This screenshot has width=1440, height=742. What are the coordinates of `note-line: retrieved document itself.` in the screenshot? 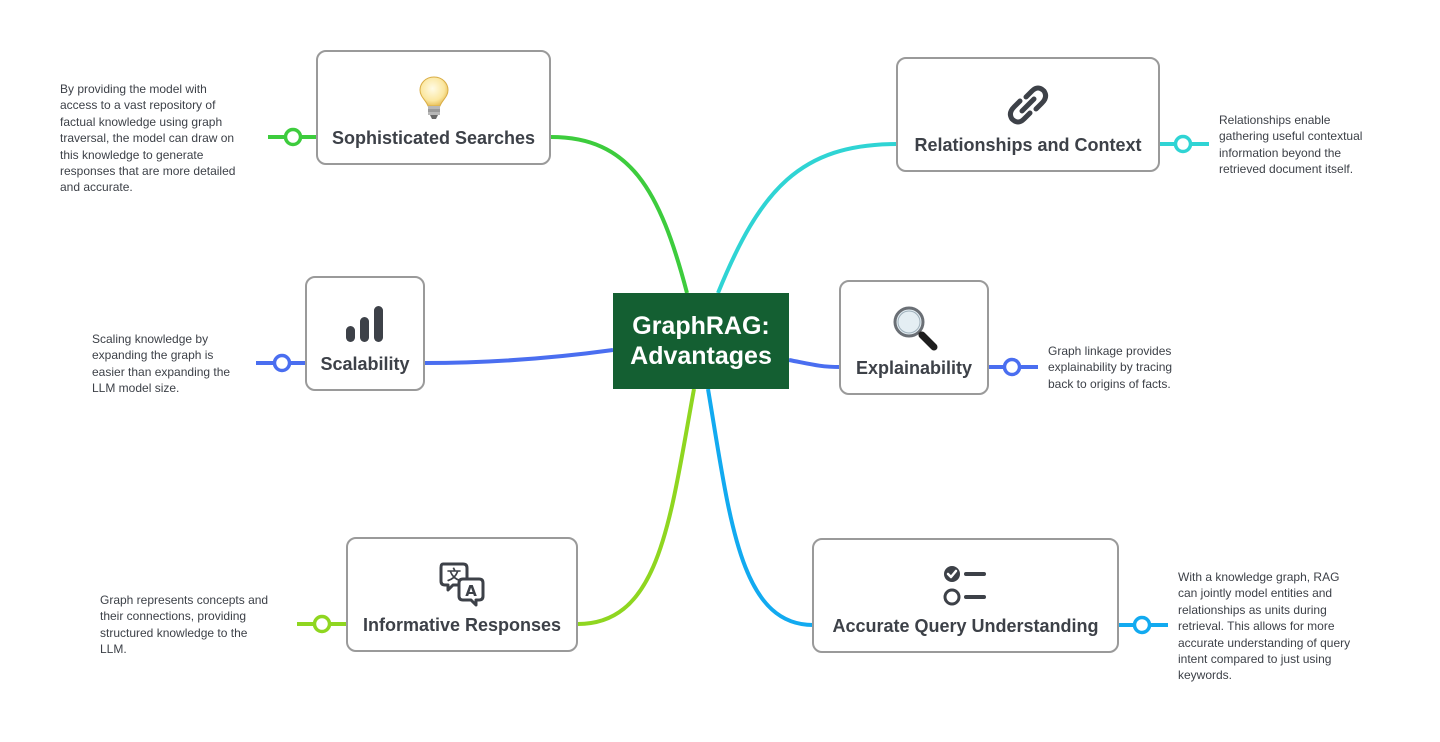 It's located at (1286, 169).